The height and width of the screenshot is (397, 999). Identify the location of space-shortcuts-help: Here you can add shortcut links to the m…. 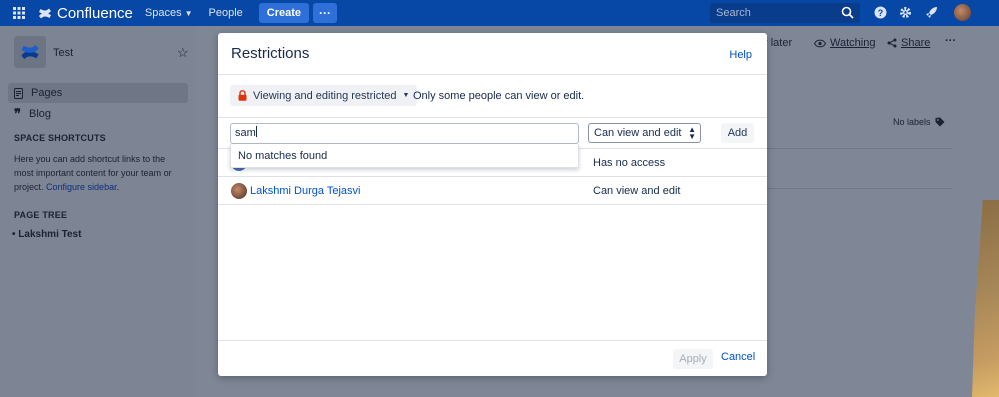
(93, 173).